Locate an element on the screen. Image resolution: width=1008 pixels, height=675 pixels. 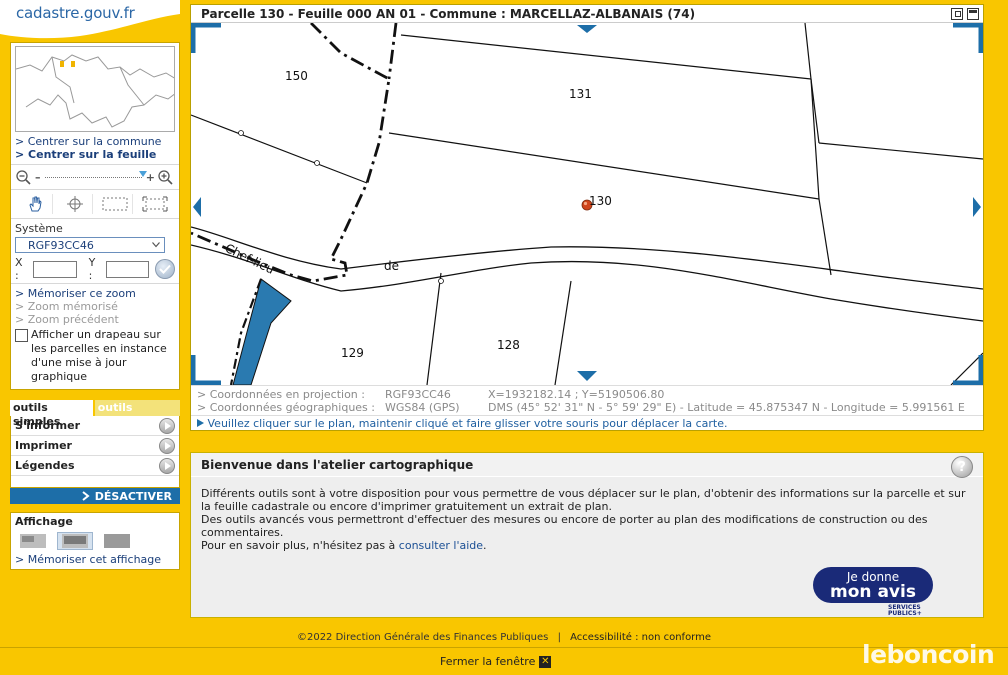
systeme-label: Système is located at coordinates (39, 228).